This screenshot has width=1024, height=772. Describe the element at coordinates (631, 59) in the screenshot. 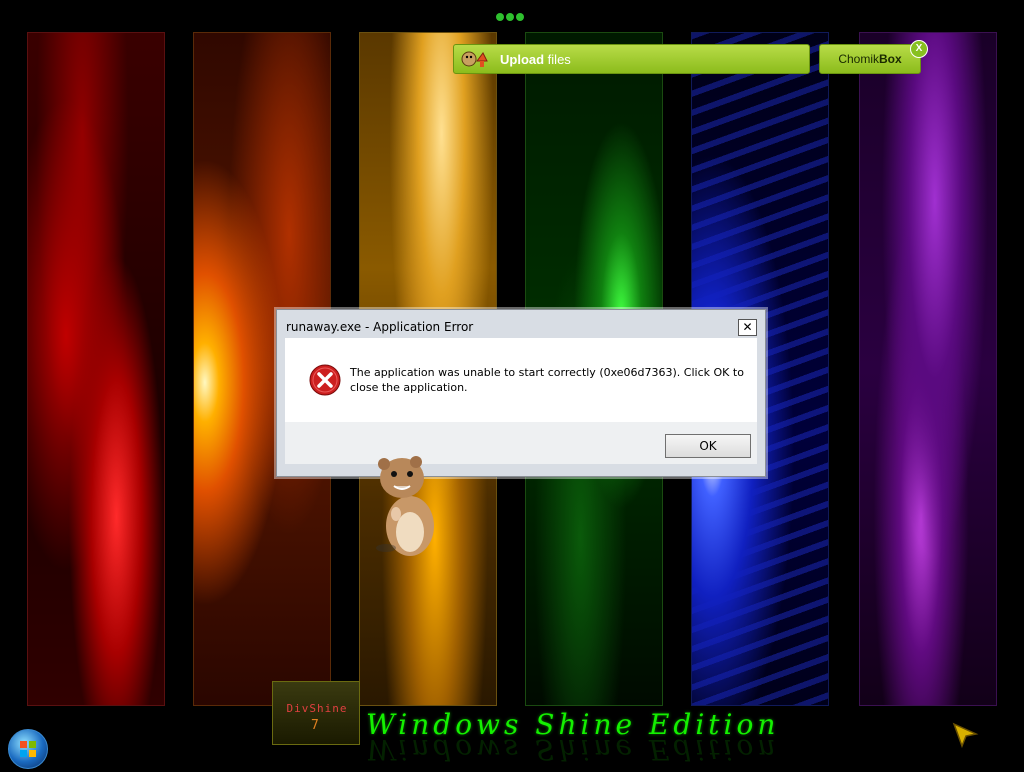

I see `upload-files-button: Upload files` at that location.